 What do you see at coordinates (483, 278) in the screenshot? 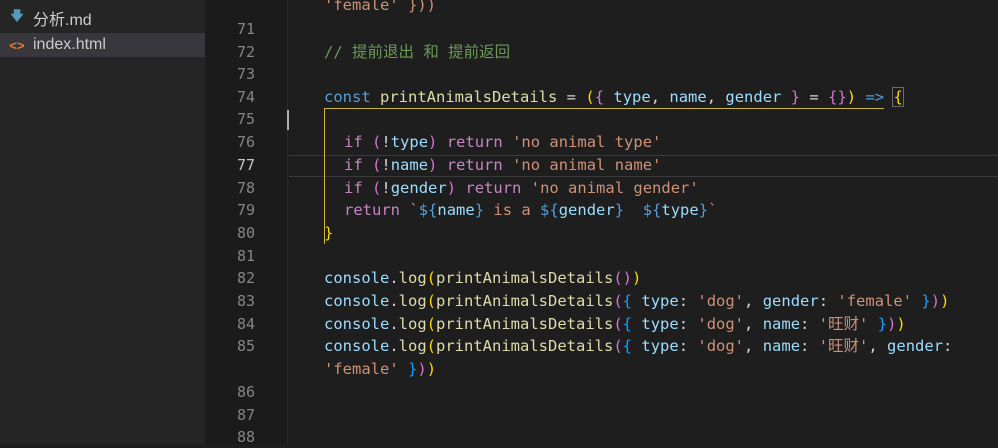
I see `code-line: console.log(printAnimalsDetails())` at bounding box center [483, 278].